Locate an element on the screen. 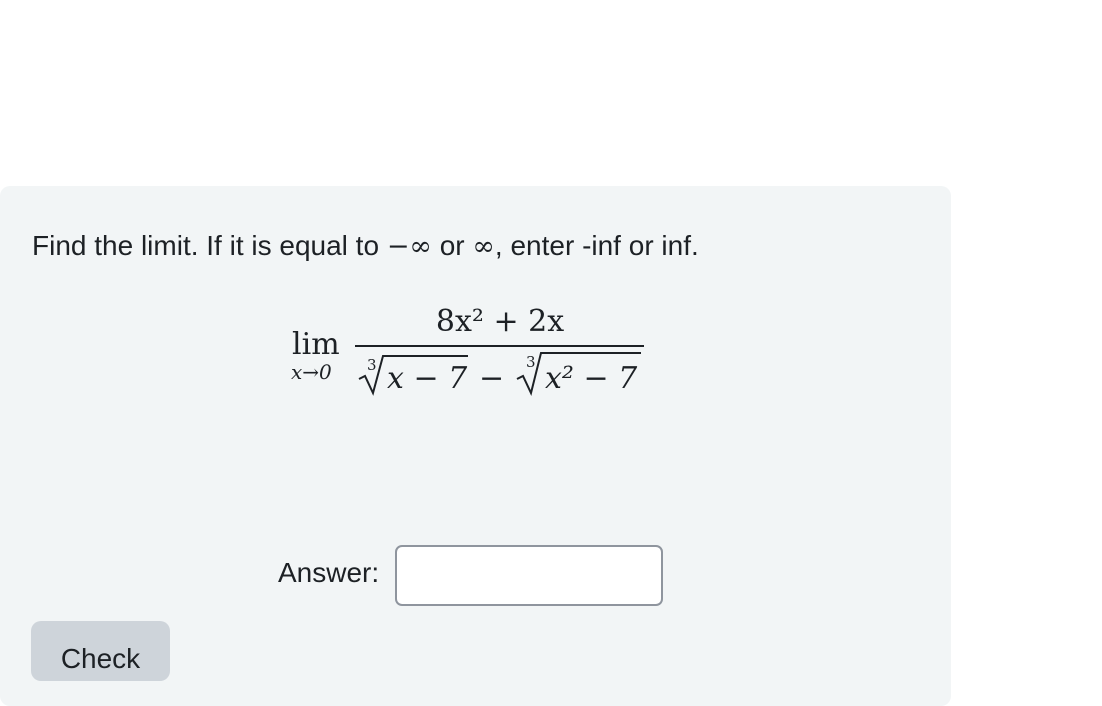 Image resolution: width=1102 pixels, height=706 pixels. prompt-text-part3: , enter -inf or inf. is located at coordinates (596, 245).